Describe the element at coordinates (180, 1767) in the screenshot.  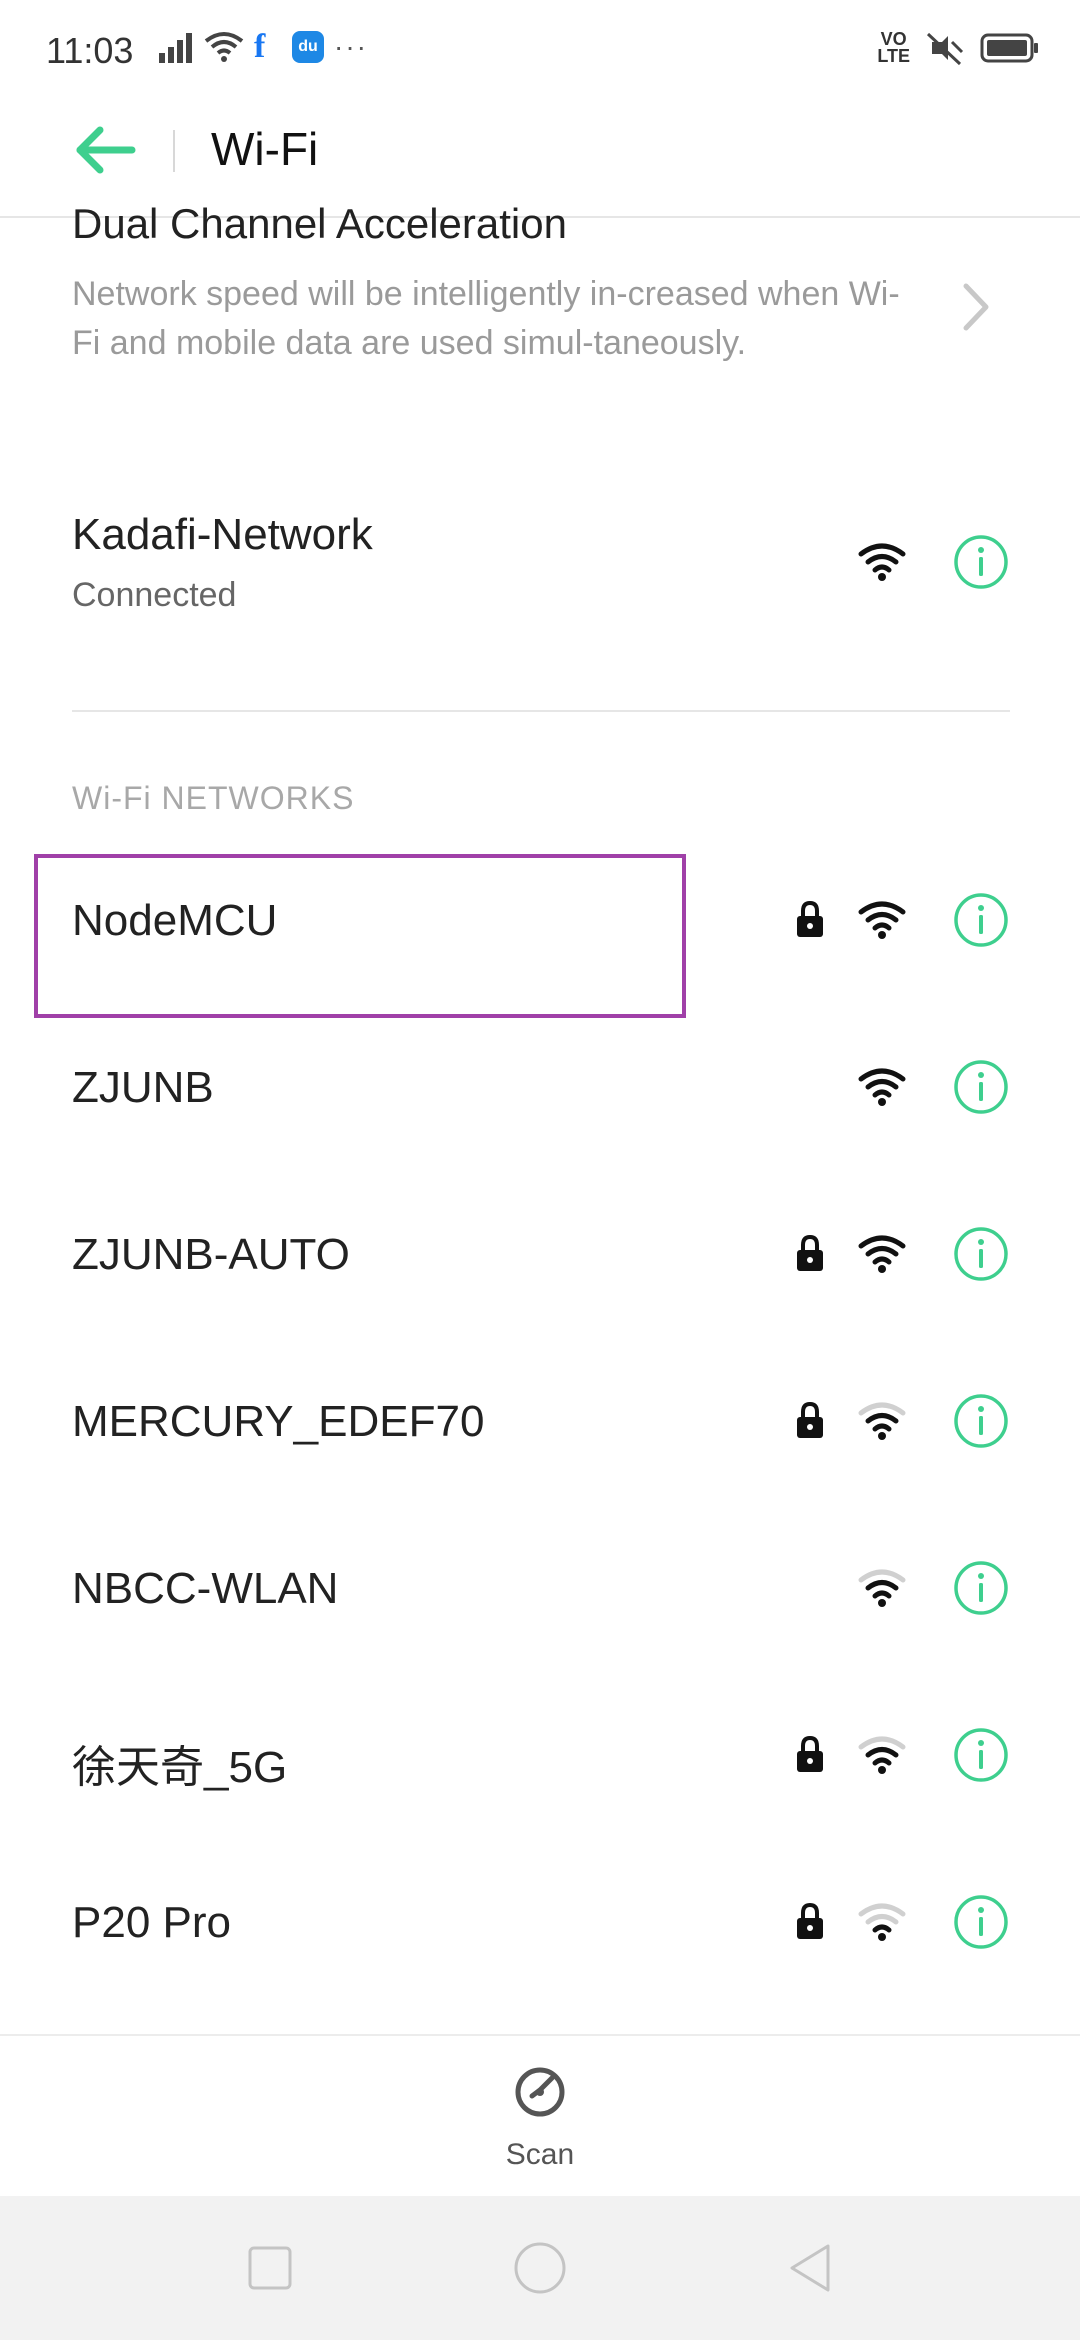
I see `network-name: 徐天奇_5G` at that location.